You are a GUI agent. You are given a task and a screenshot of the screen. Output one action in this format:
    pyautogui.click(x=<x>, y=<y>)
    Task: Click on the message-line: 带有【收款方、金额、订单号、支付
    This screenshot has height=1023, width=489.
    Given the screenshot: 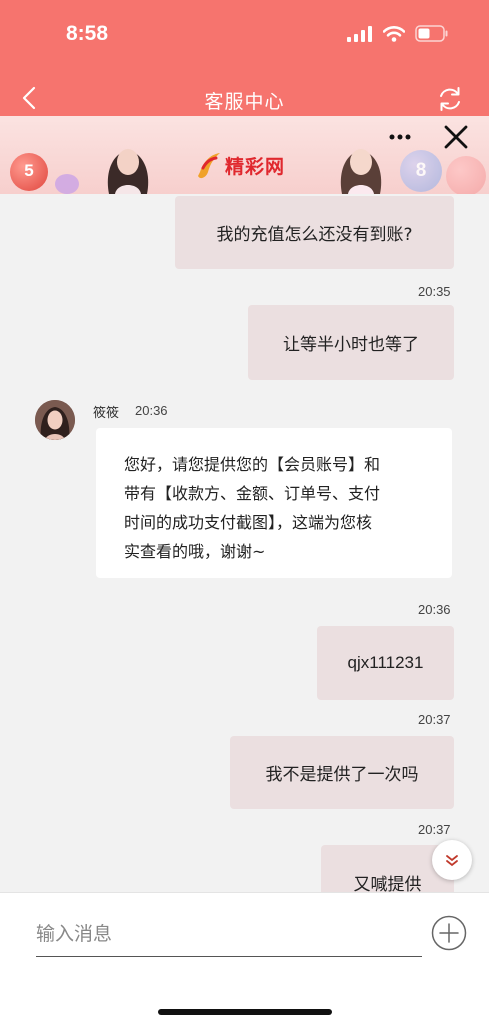 What is the action you would take?
    pyautogui.click(x=252, y=493)
    